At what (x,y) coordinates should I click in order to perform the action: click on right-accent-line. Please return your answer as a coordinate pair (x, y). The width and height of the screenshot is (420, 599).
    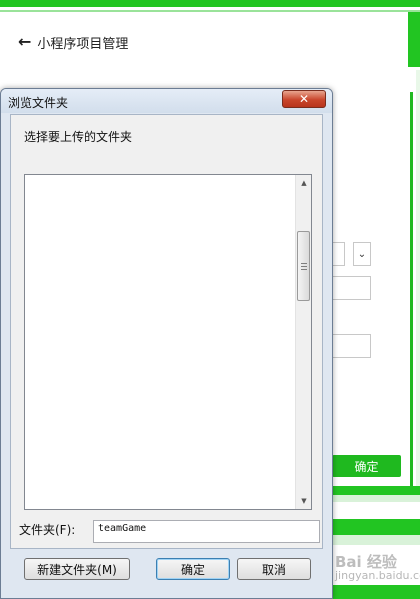
    Looking at the image, I should click on (411, 289).